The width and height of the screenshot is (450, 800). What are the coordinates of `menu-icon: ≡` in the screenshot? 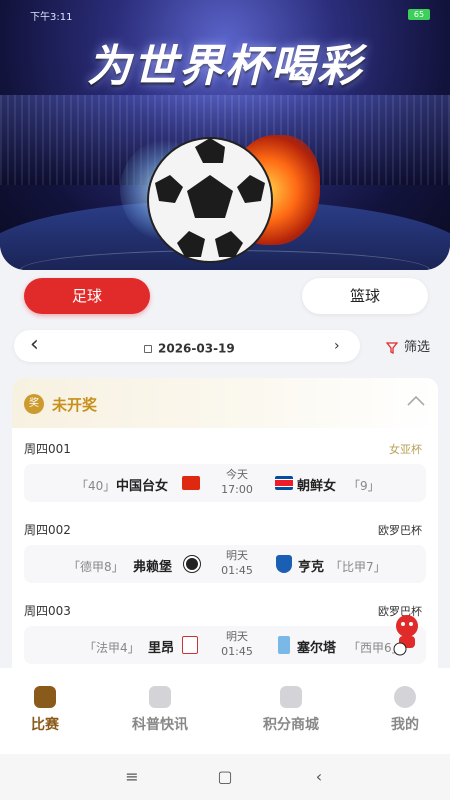 It's located at (132, 777).